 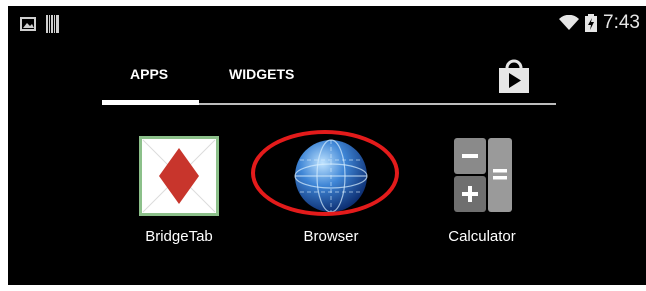 What do you see at coordinates (591, 23) in the screenshot?
I see `battery-charging-icon` at bounding box center [591, 23].